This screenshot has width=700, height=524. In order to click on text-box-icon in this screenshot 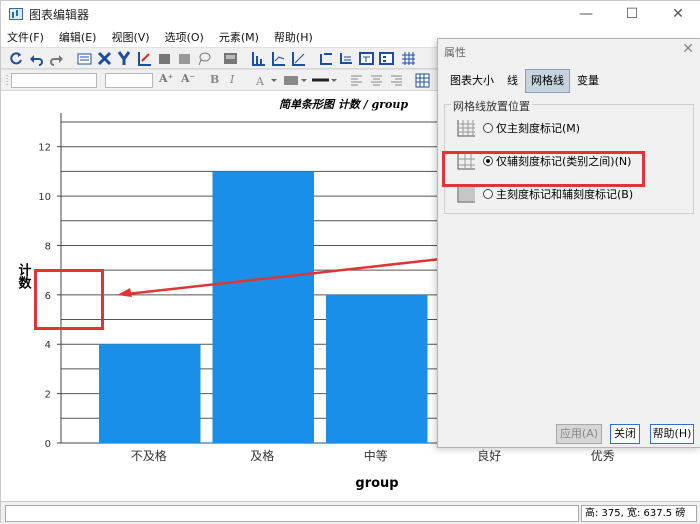, I will do `click(366, 58)`.